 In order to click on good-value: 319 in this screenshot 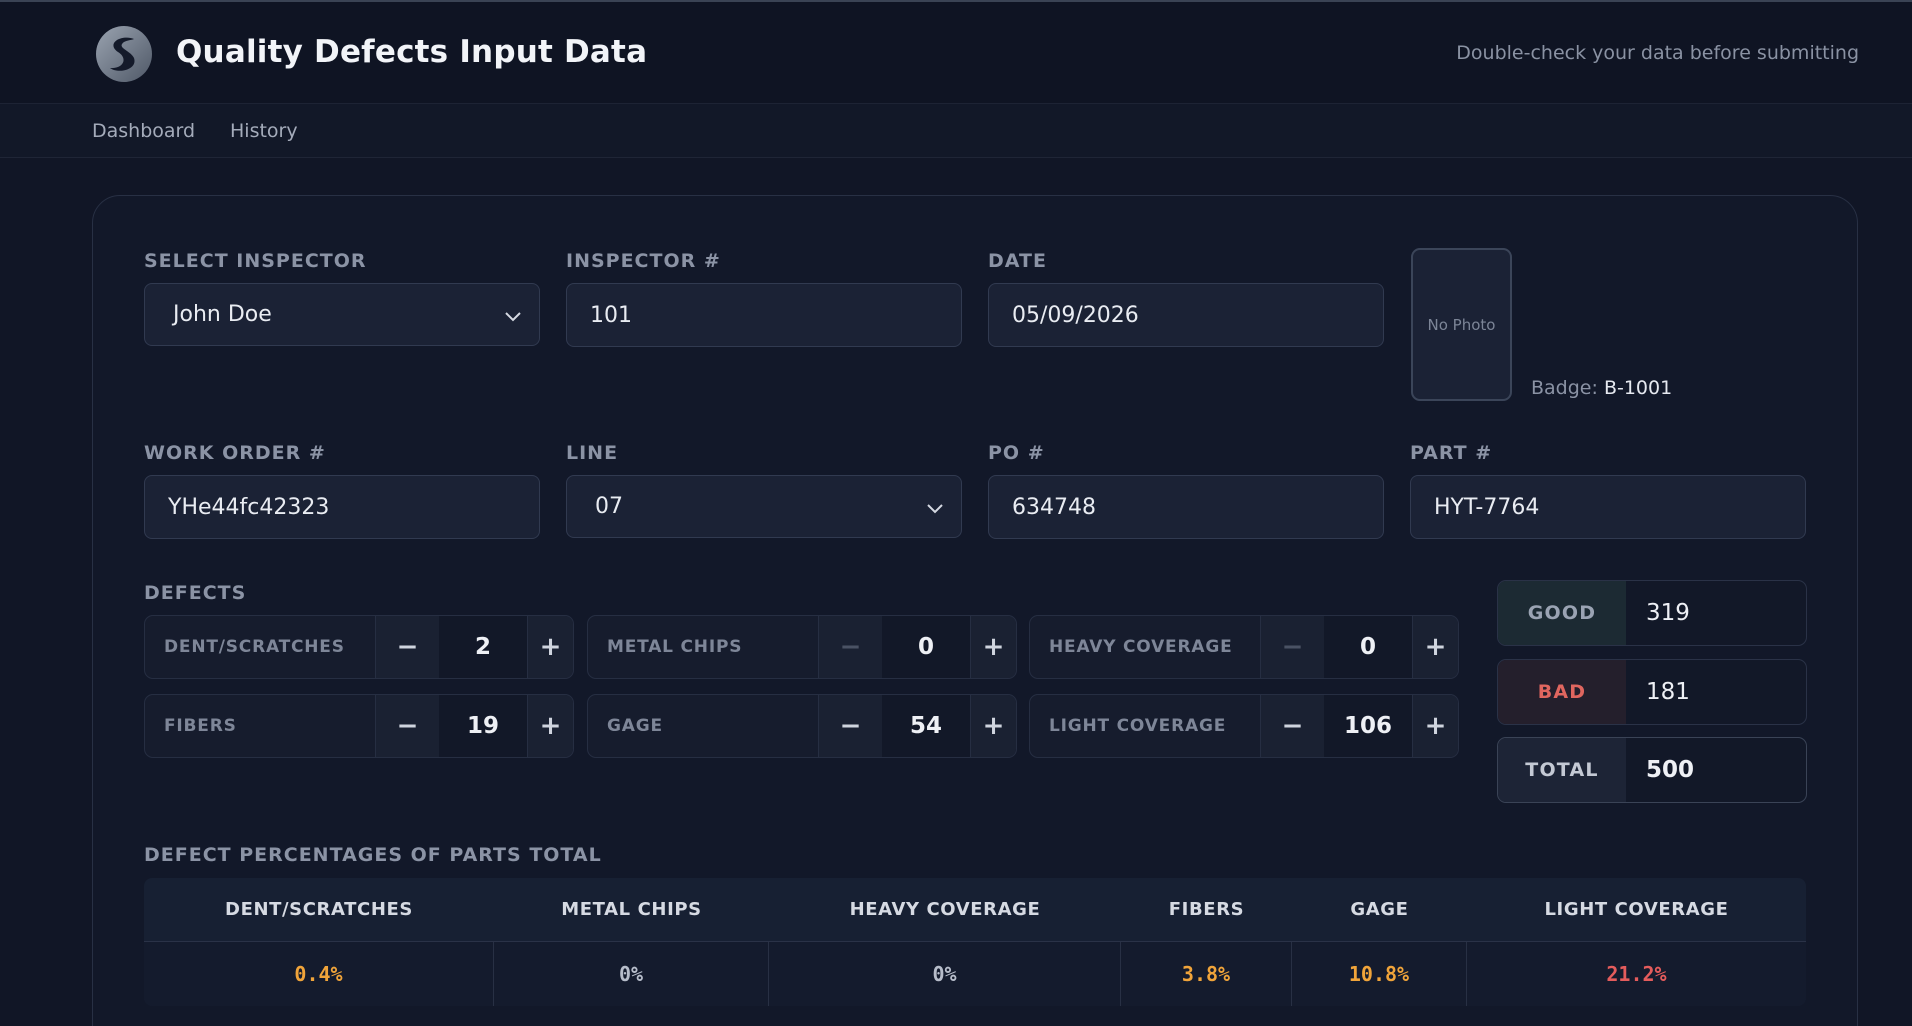, I will do `click(1668, 613)`.